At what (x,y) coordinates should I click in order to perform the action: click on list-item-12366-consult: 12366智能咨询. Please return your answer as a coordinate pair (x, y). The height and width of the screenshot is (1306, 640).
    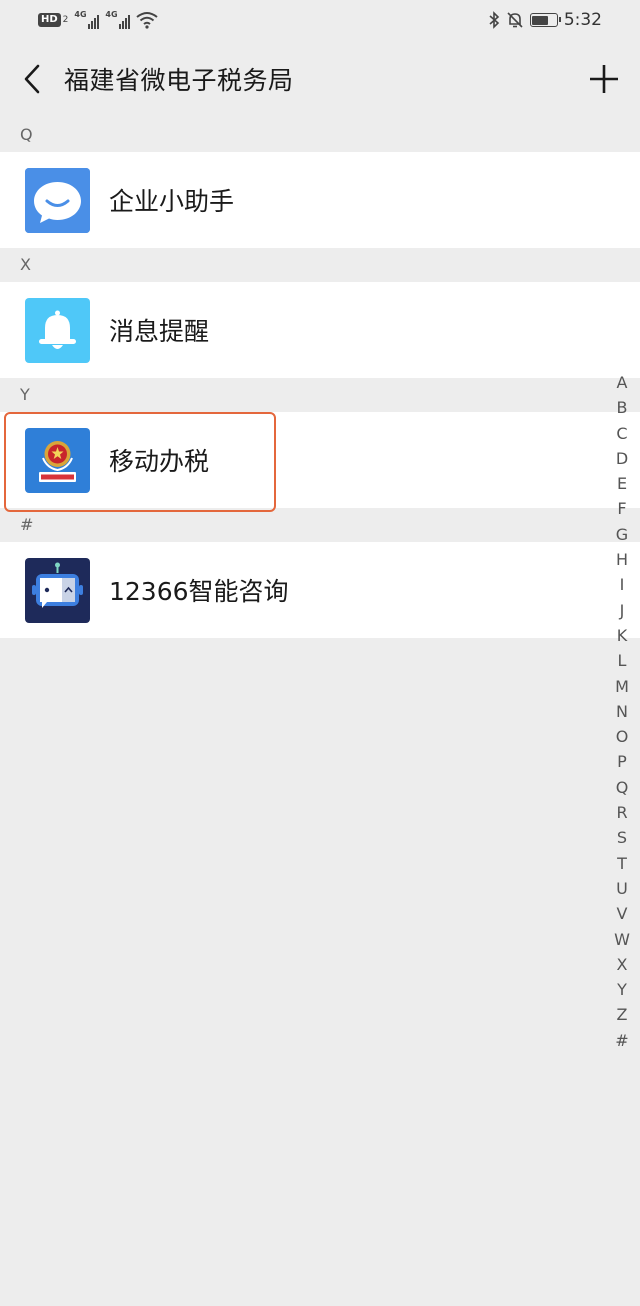
    Looking at the image, I should click on (320, 590).